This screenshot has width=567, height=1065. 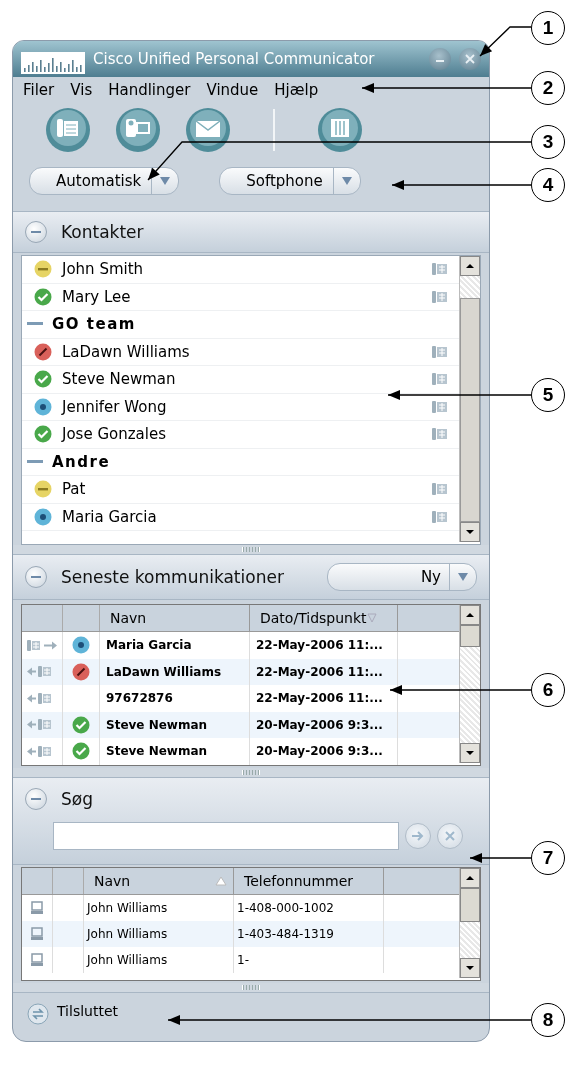 I want to click on contact-name: Mary Lee, so click(x=97, y=296).